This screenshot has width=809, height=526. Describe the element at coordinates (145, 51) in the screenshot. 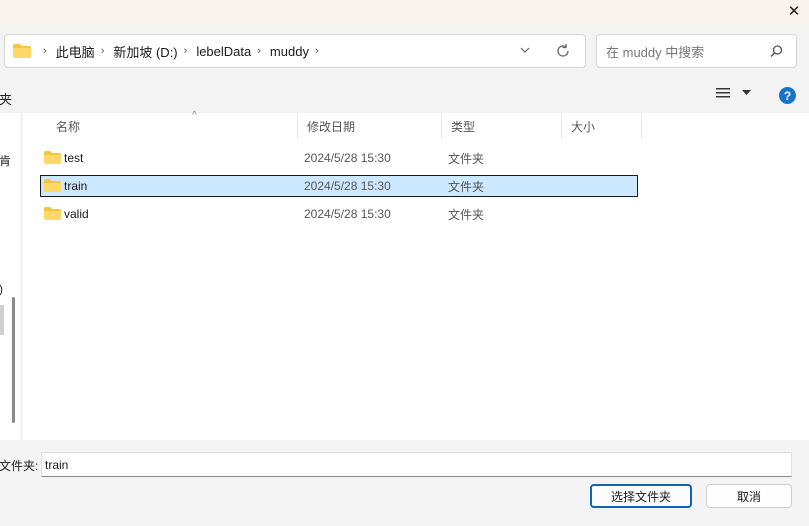

I see `breadcrumb-drive-d: 新加坡 (D:)` at that location.